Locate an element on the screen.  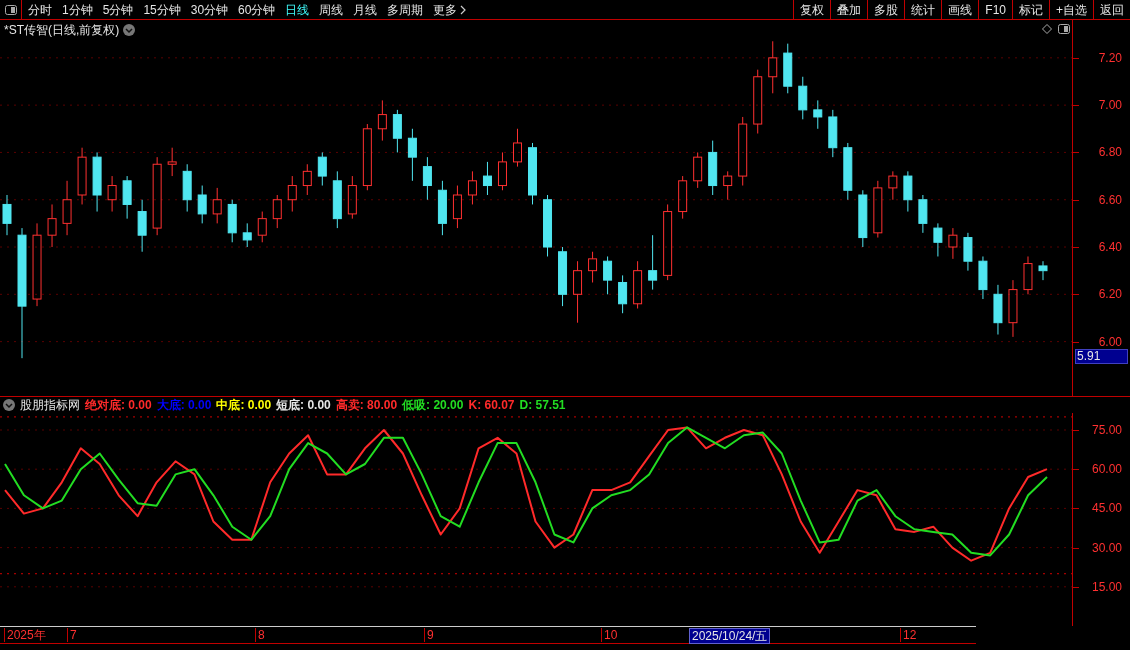
toolbar-button: 返回 is located at coordinates (1111, 9).